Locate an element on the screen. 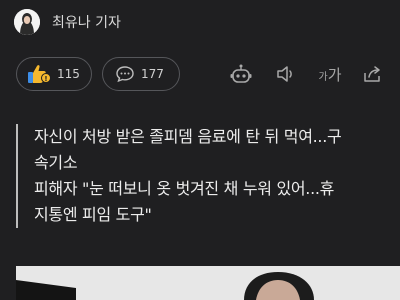  like-count: 115 is located at coordinates (68, 74).